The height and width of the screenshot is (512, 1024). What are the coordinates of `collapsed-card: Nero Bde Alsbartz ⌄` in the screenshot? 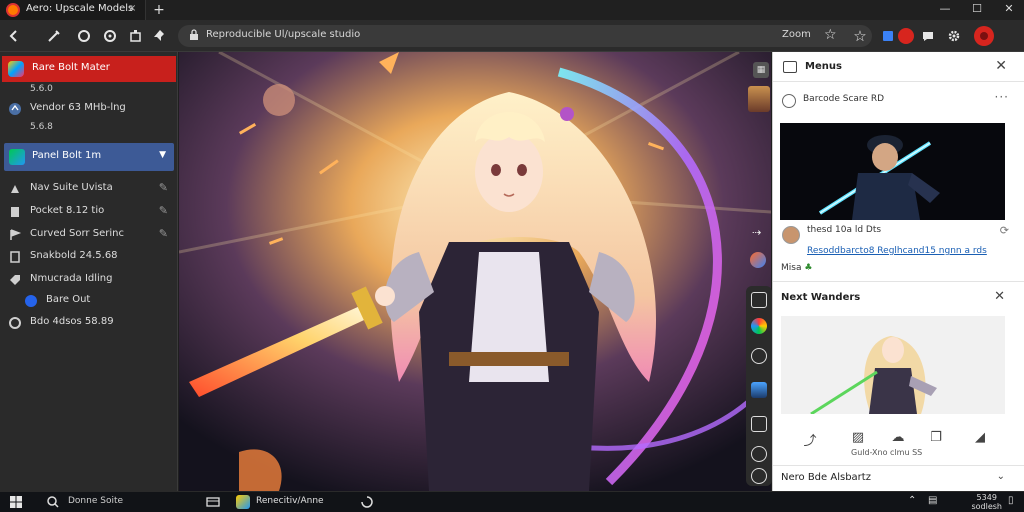 It's located at (898, 478).